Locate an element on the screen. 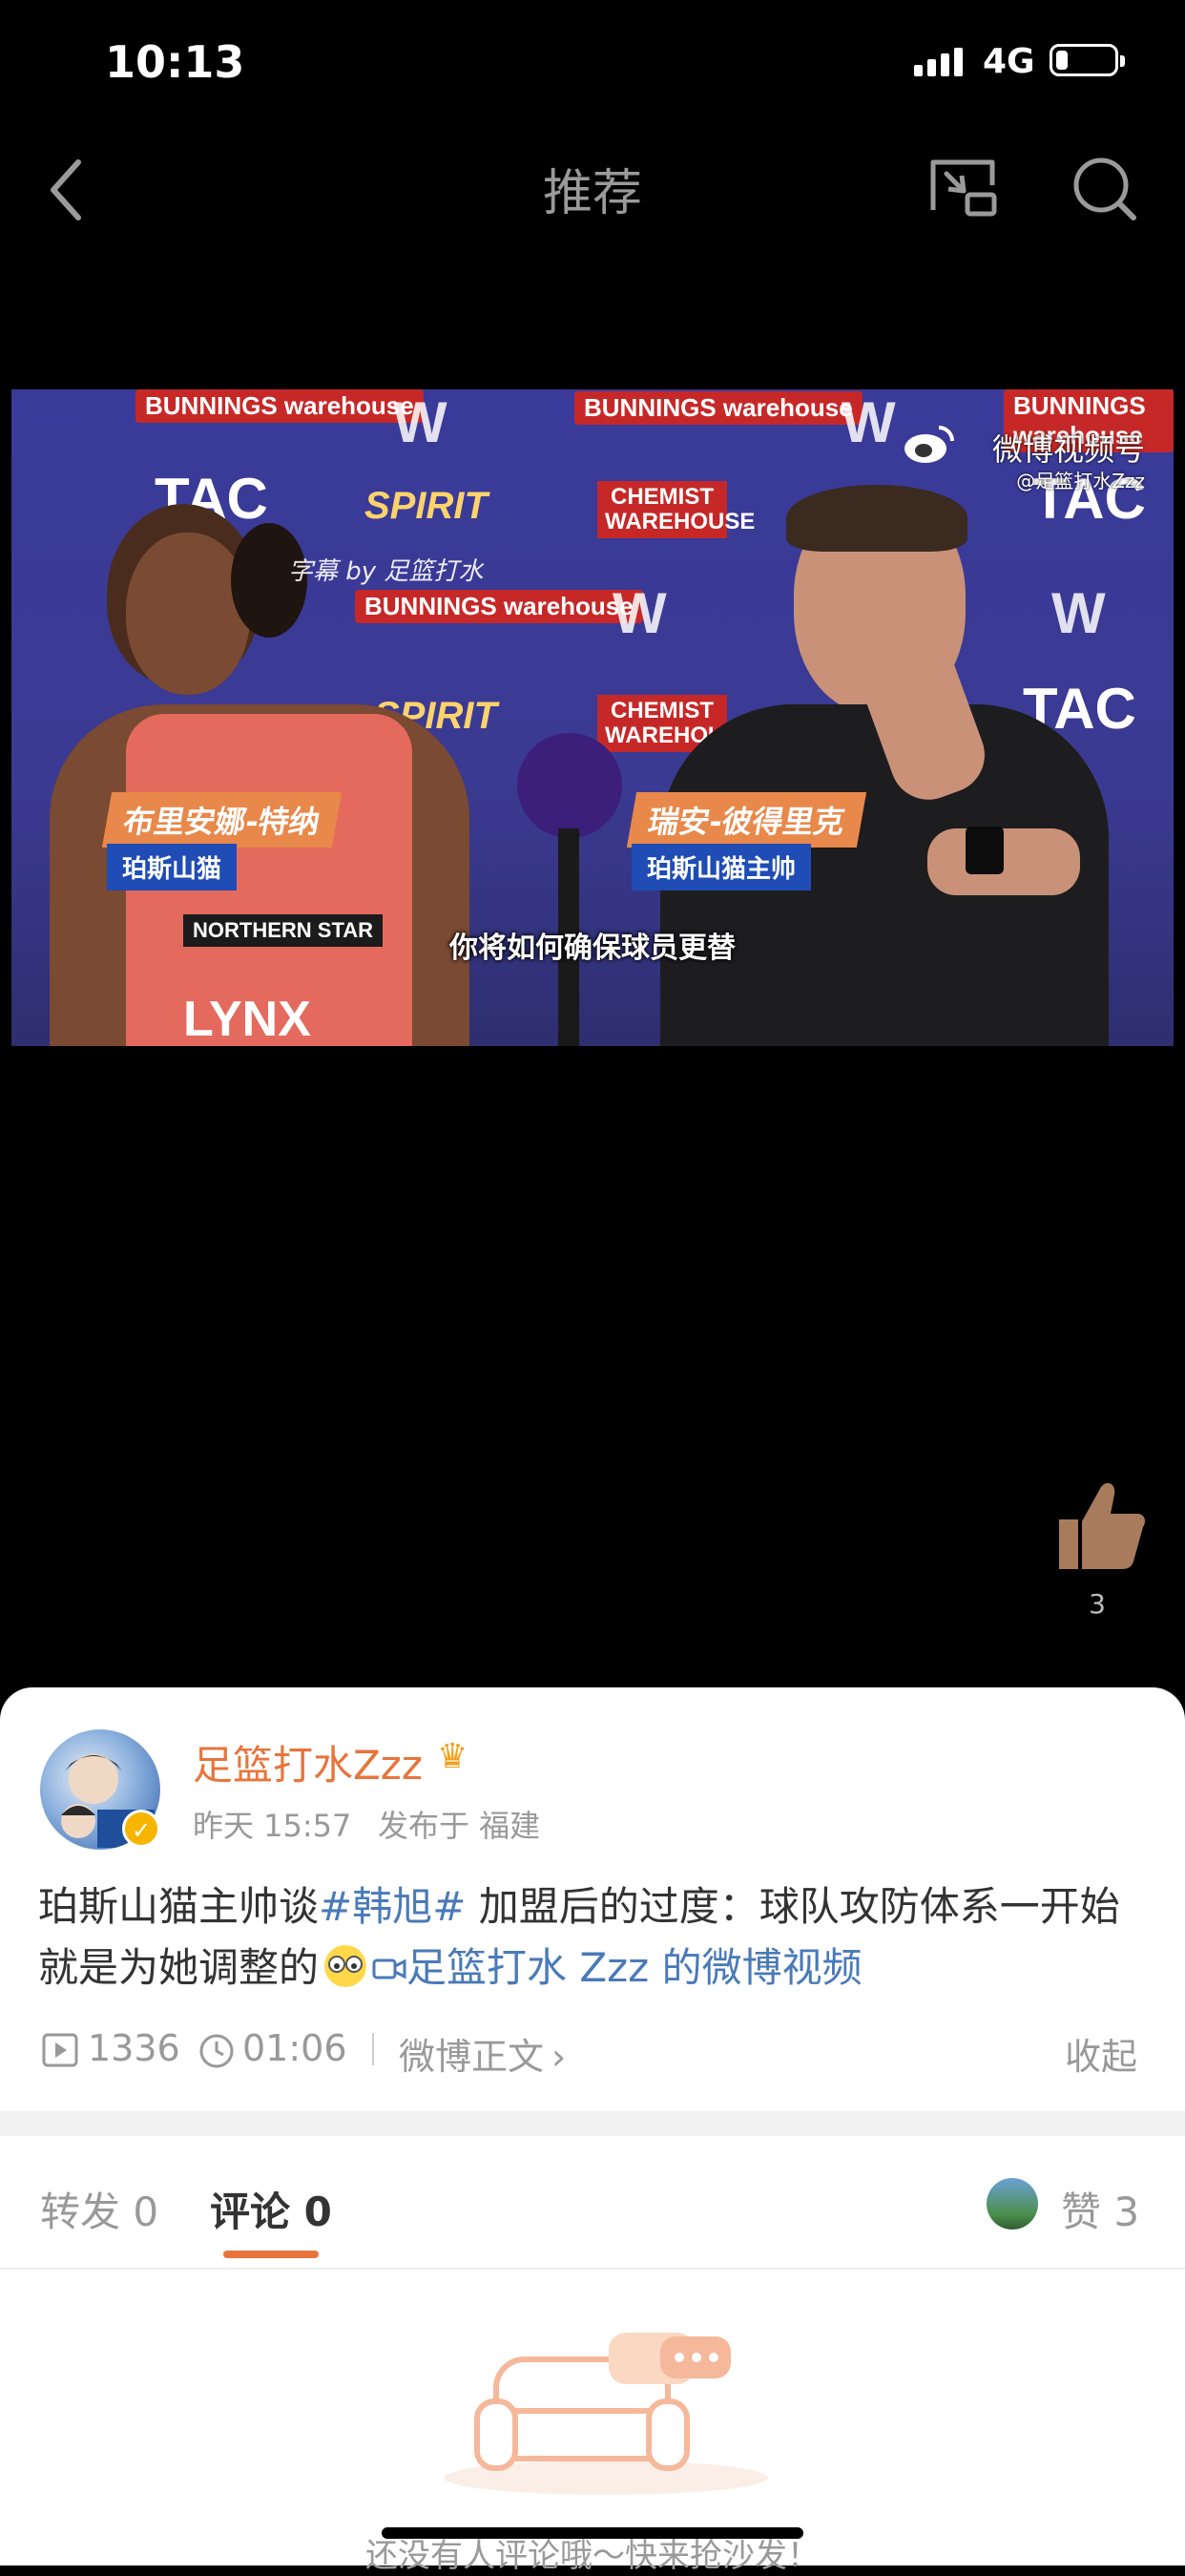 The height and width of the screenshot is (2576, 1185). player-right-team-tag: 珀斯山猫主帅 is located at coordinates (722, 867).